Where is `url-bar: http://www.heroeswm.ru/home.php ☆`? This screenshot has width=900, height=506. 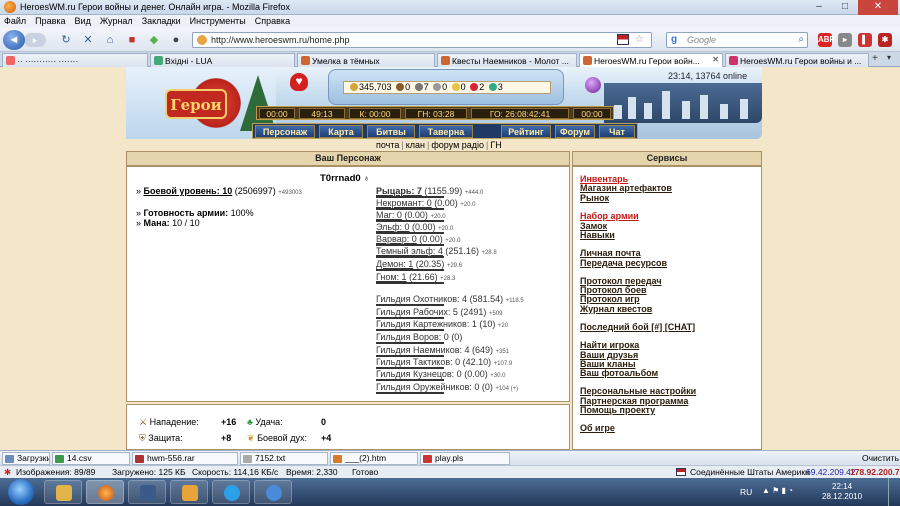
url-bar: http://www.heroeswm.ru/home.php ☆ is located at coordinates (422, 40).